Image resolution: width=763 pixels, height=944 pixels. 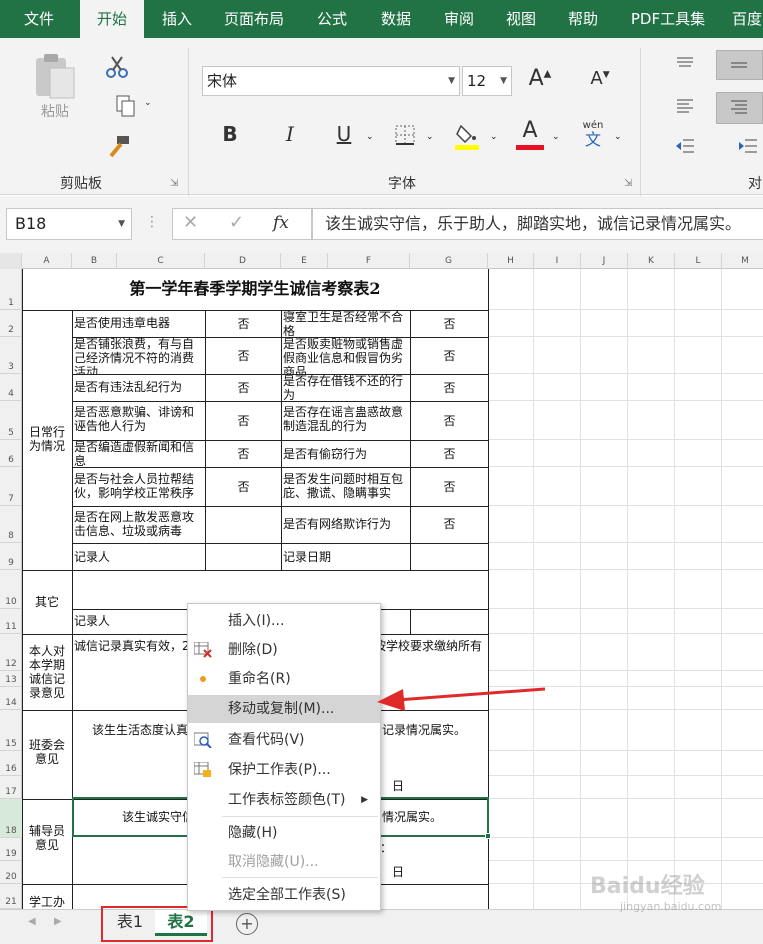 What do you see at coordinates (593, 135) in the screenshot?
I see `phonetic-button: wén 文` at bounding box center [593, 135].